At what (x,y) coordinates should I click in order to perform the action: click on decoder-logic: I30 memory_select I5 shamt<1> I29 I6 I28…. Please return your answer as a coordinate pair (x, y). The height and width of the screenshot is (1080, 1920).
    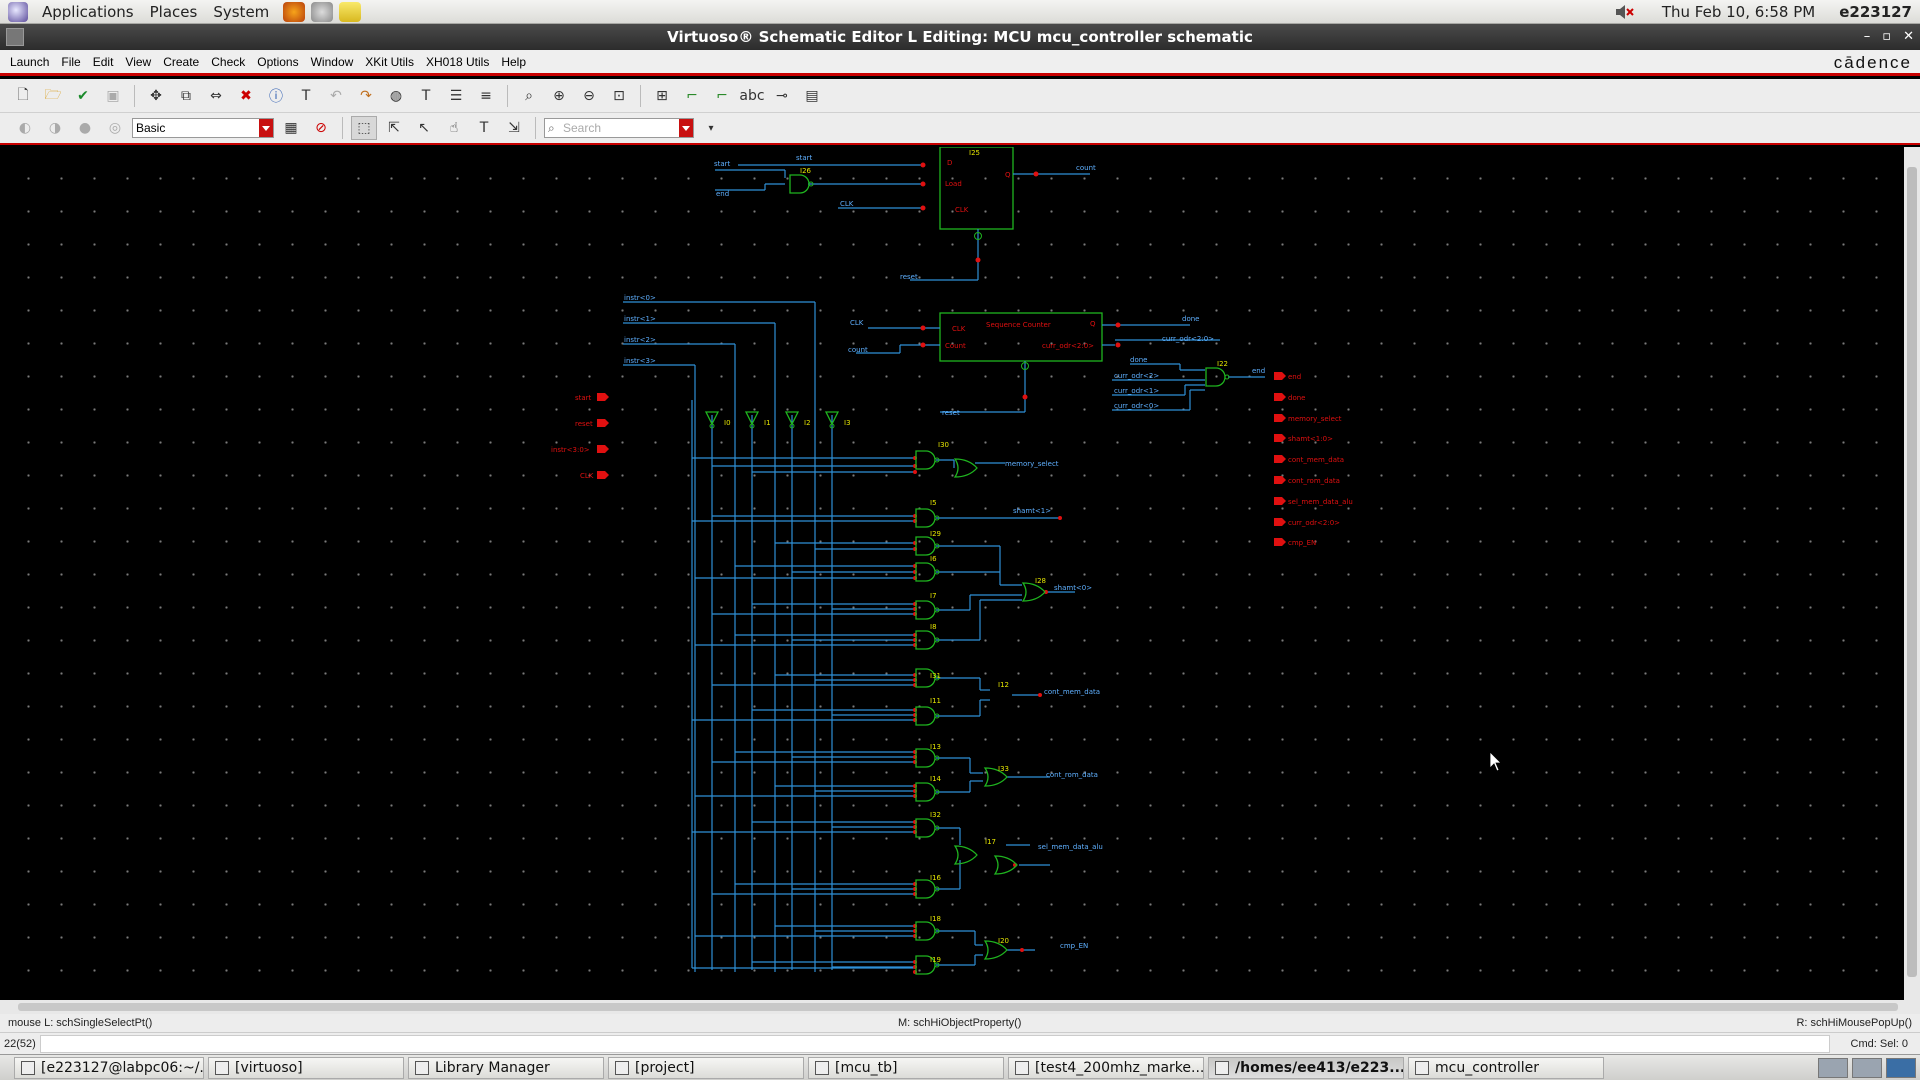
    Looking at the image, I should click on (897, 687).